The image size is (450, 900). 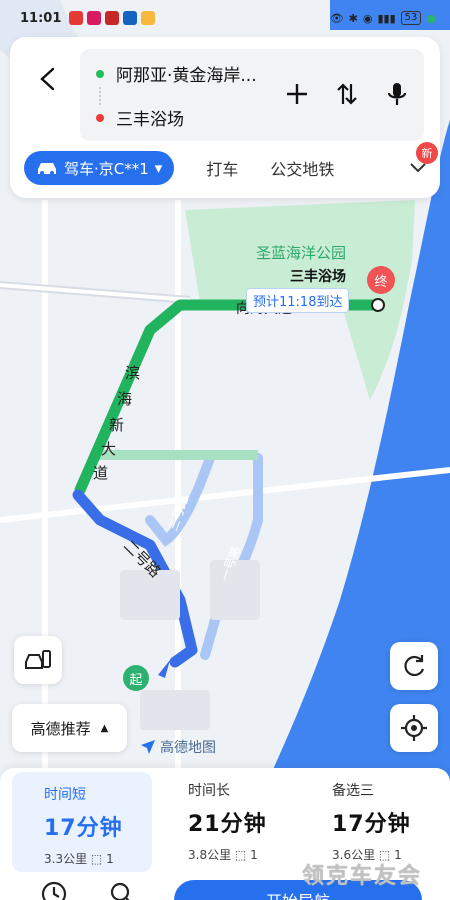 I want to click on road-label-char: 道, so click(x=101, y=473).